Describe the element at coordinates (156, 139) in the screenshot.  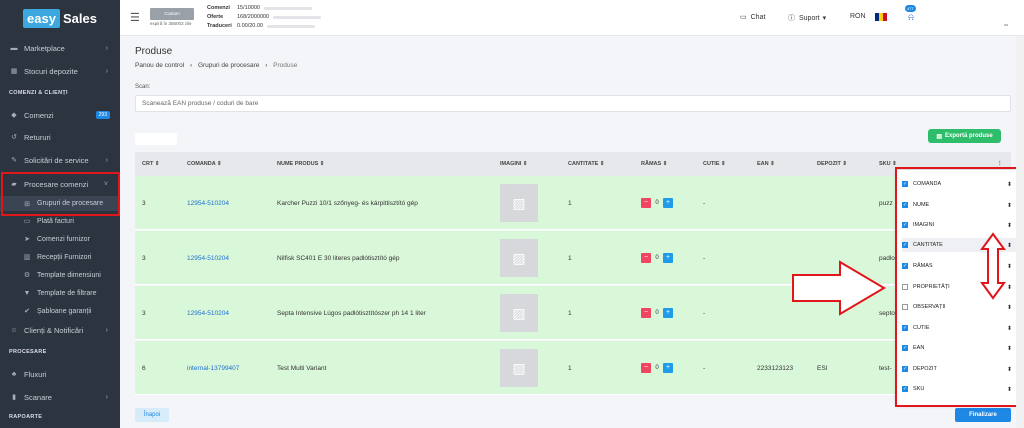
I see `search-field` at that location.